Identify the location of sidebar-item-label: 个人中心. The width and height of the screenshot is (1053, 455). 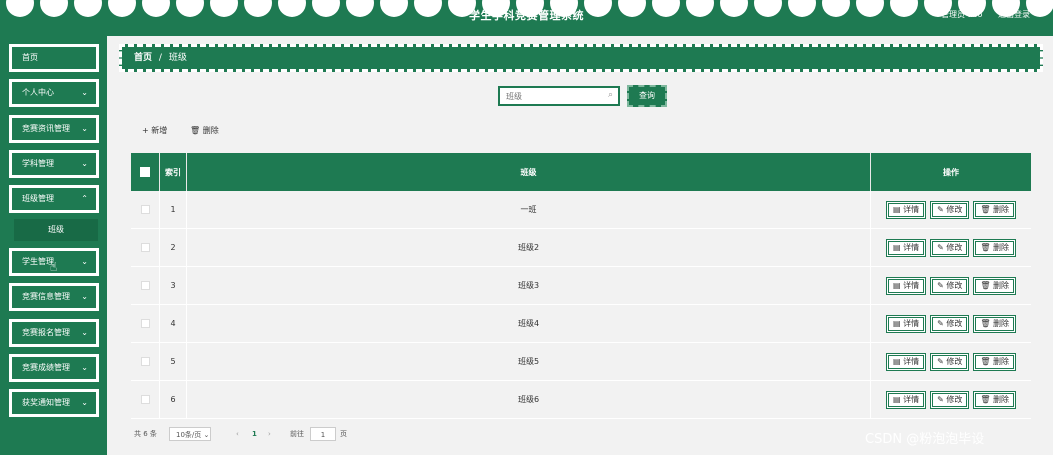
(38, 92).